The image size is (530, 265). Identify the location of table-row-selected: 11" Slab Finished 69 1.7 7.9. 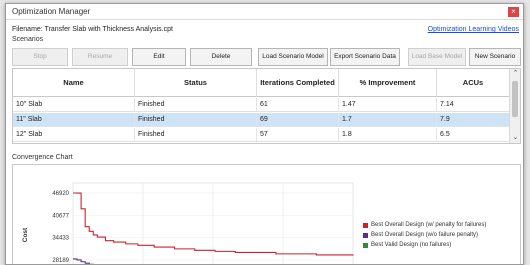
(261, 120).